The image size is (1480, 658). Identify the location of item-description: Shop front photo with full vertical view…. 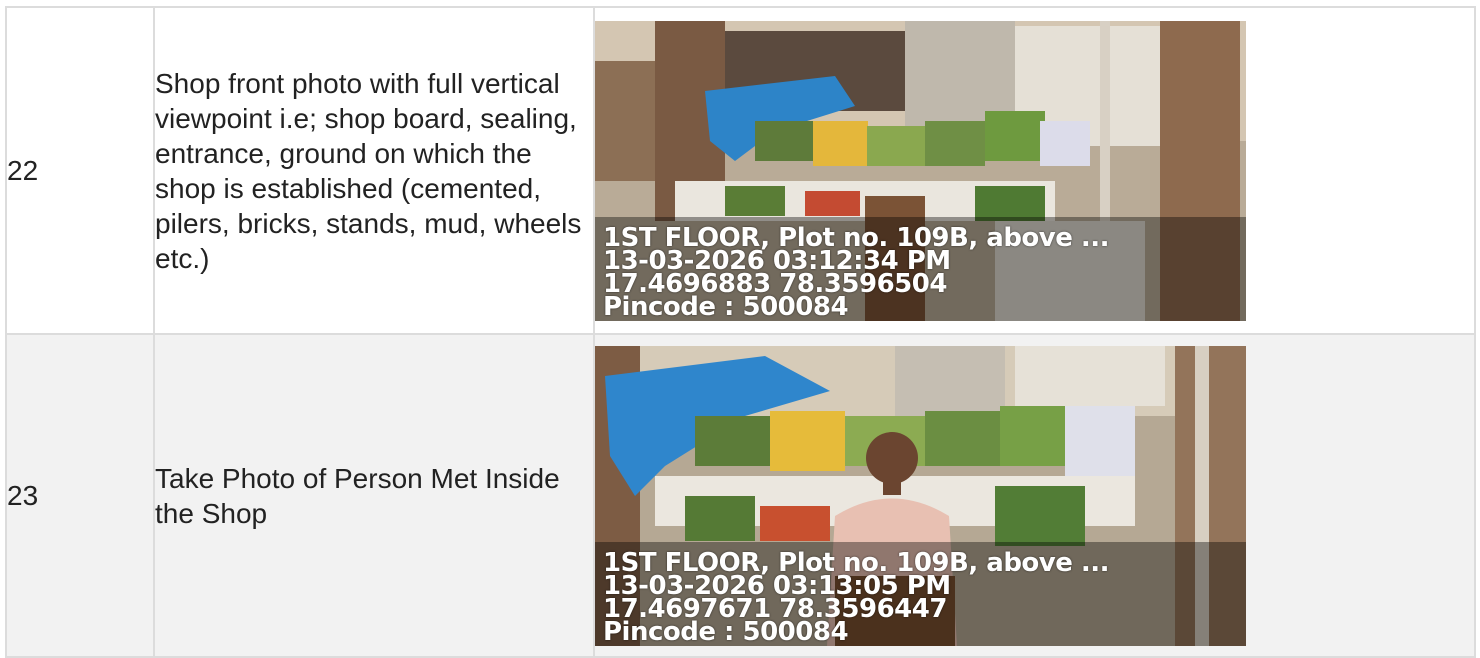
(374, 170).